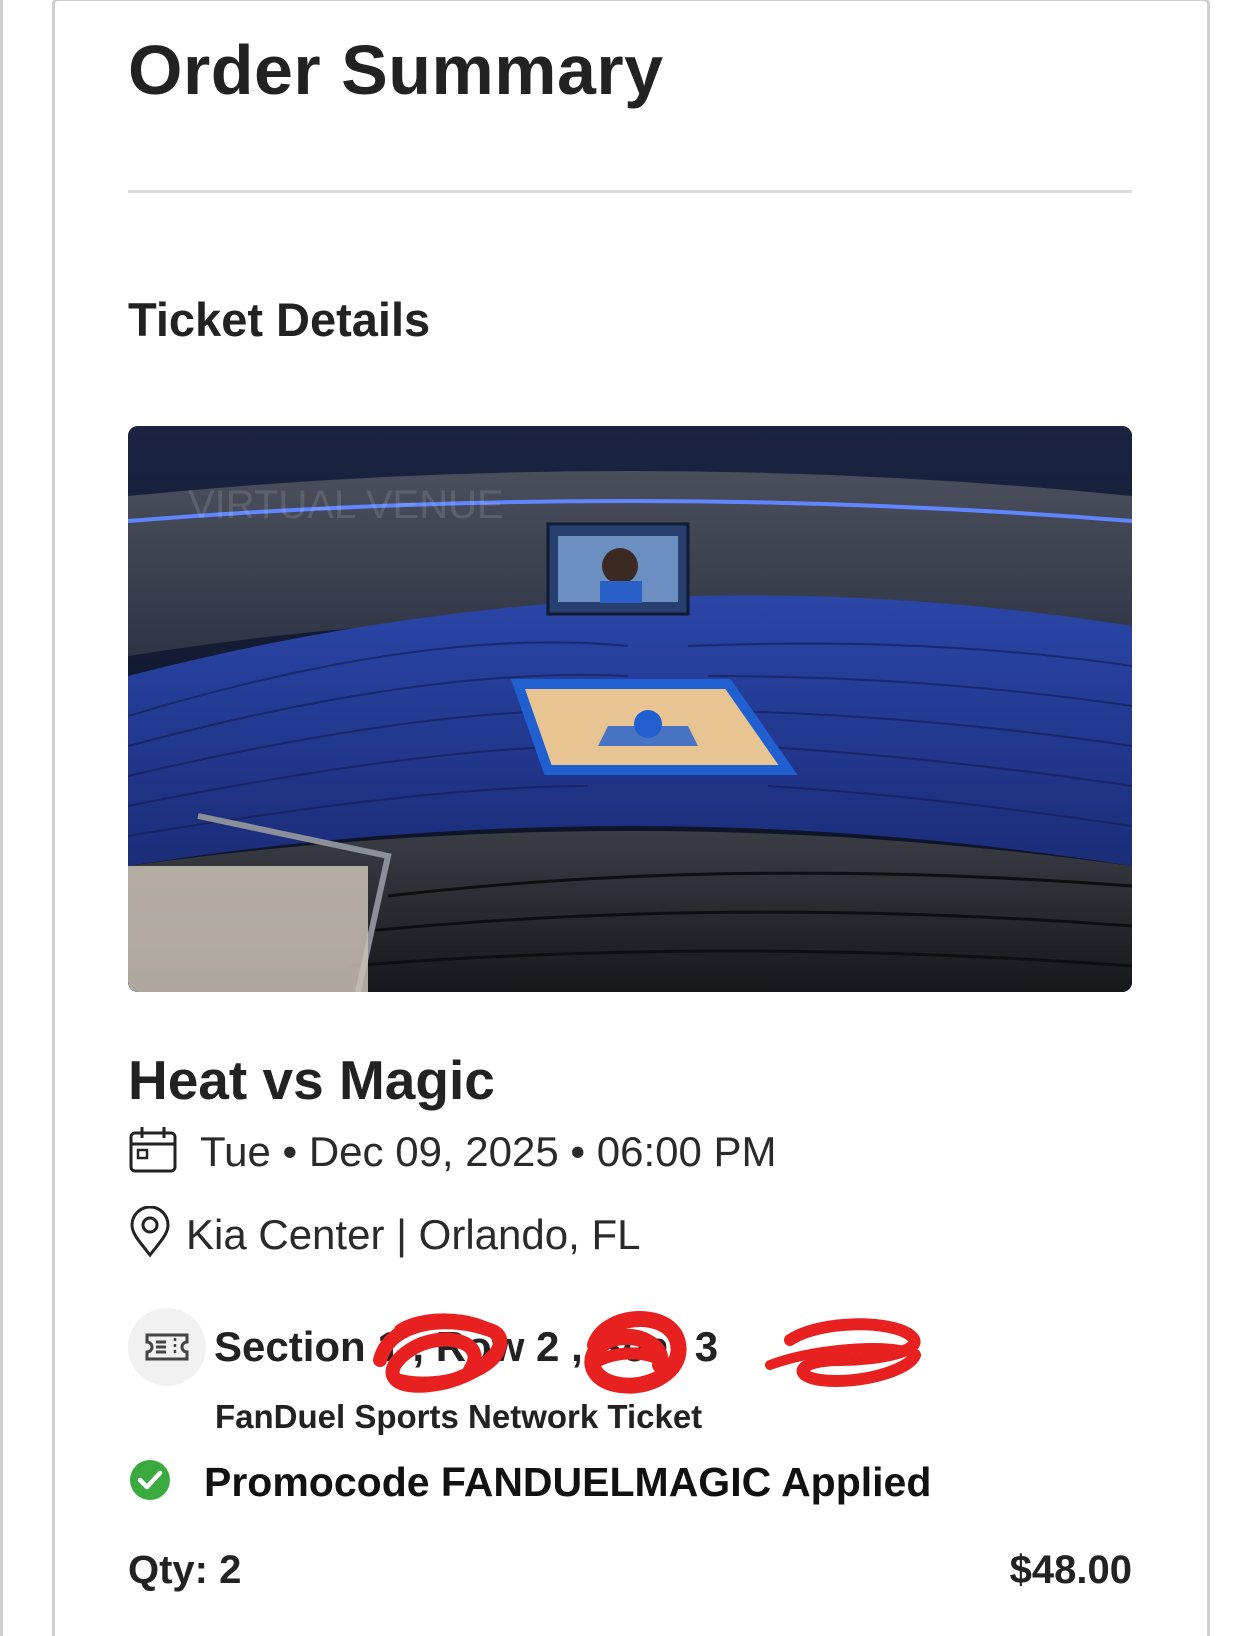 This screenshot has width=1260, height=1636. I want to click on event-datetime-row: Tue • Dec 09, 2025 • 06:00 PM, so click(452, 1151).